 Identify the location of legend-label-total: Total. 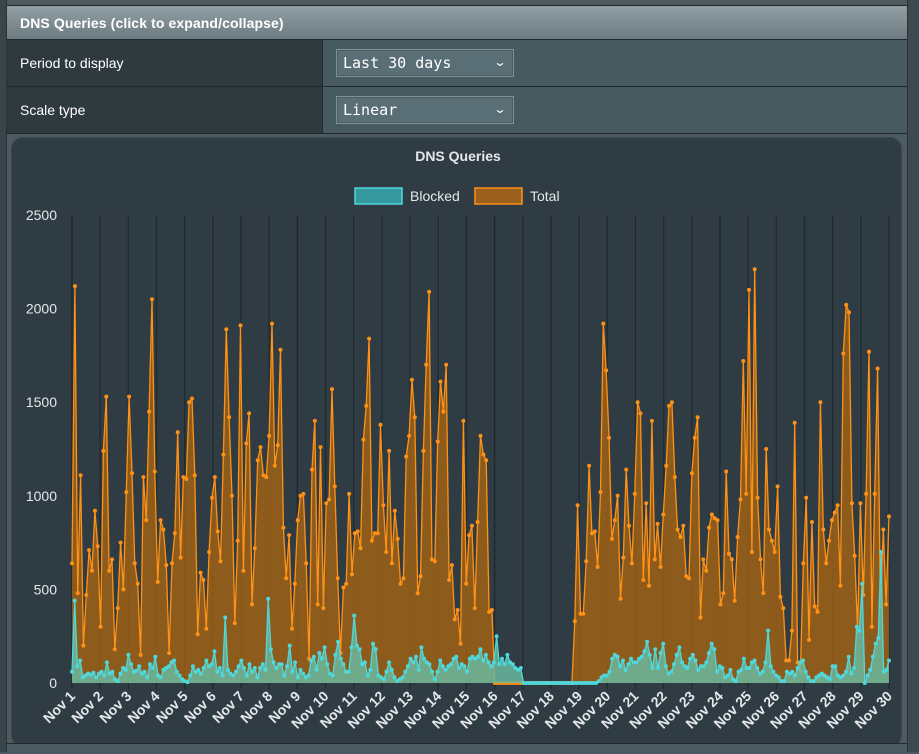
(545, 196).